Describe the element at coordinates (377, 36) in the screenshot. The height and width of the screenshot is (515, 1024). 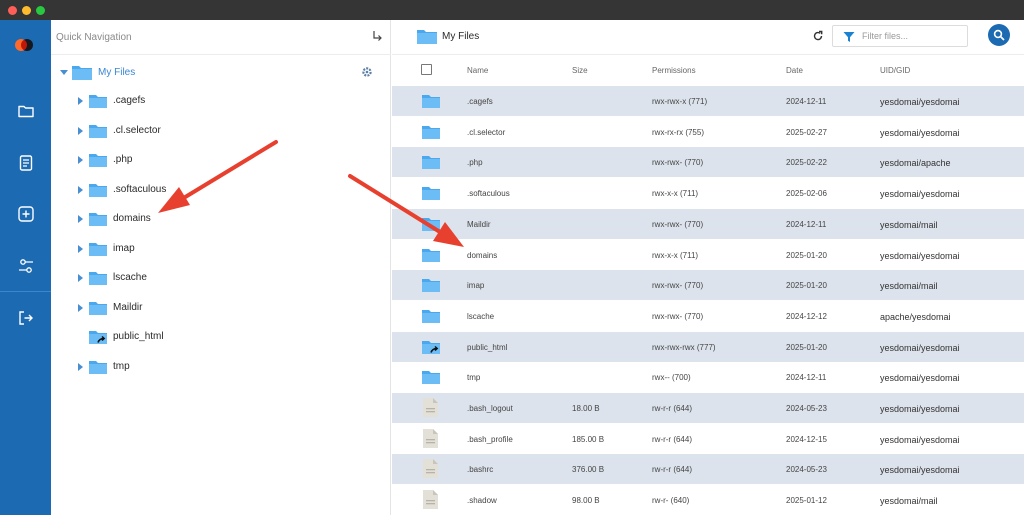
I see `collapse-arrow-icon` at that location.